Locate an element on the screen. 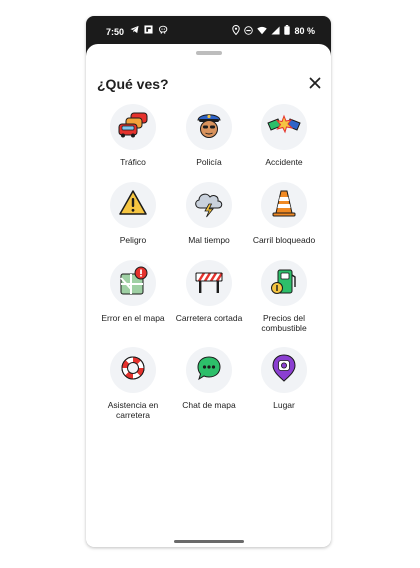 The image size is (420, 568). do-not-disturb-icon is located at coordinates (249, 31).